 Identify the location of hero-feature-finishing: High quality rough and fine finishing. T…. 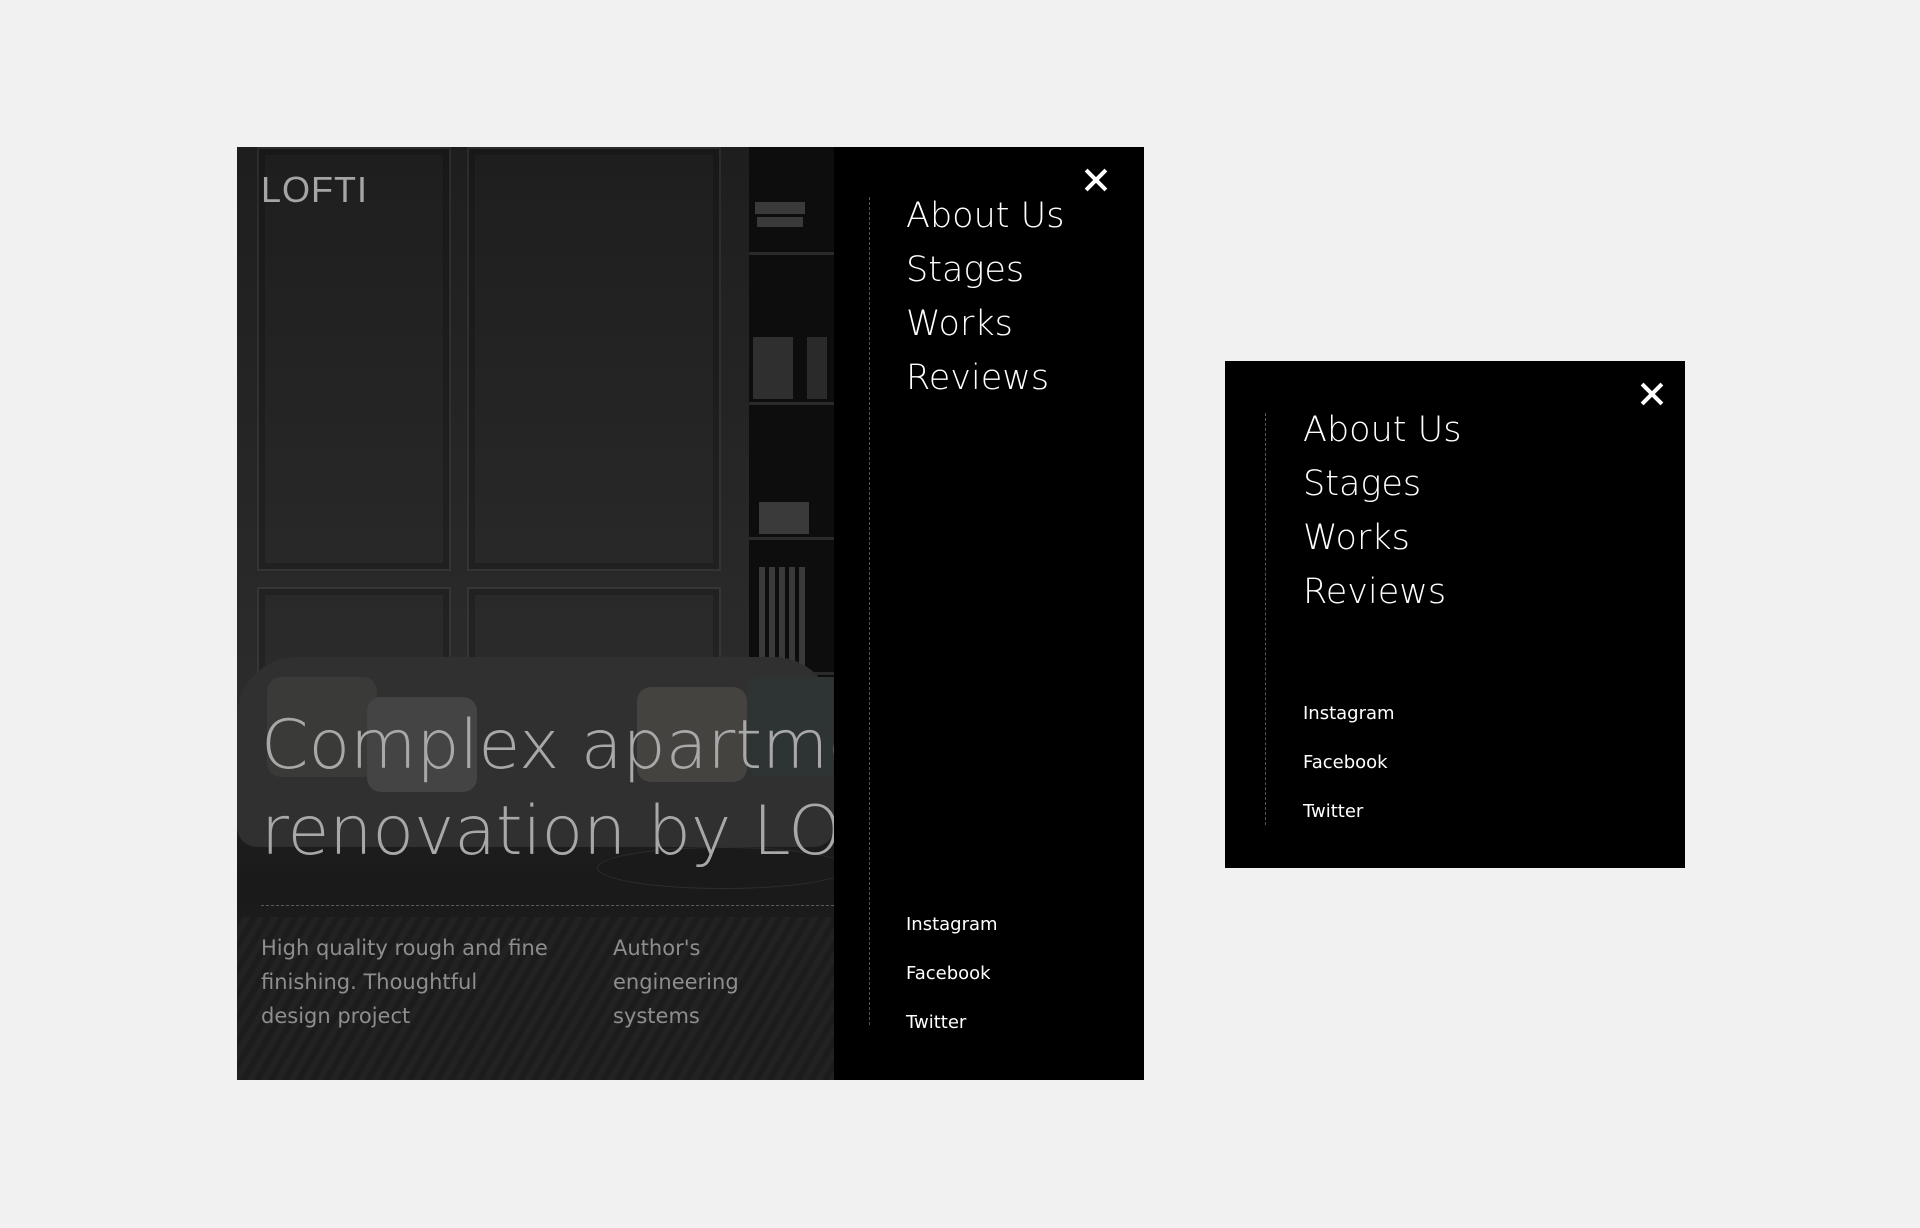
(404, 982).